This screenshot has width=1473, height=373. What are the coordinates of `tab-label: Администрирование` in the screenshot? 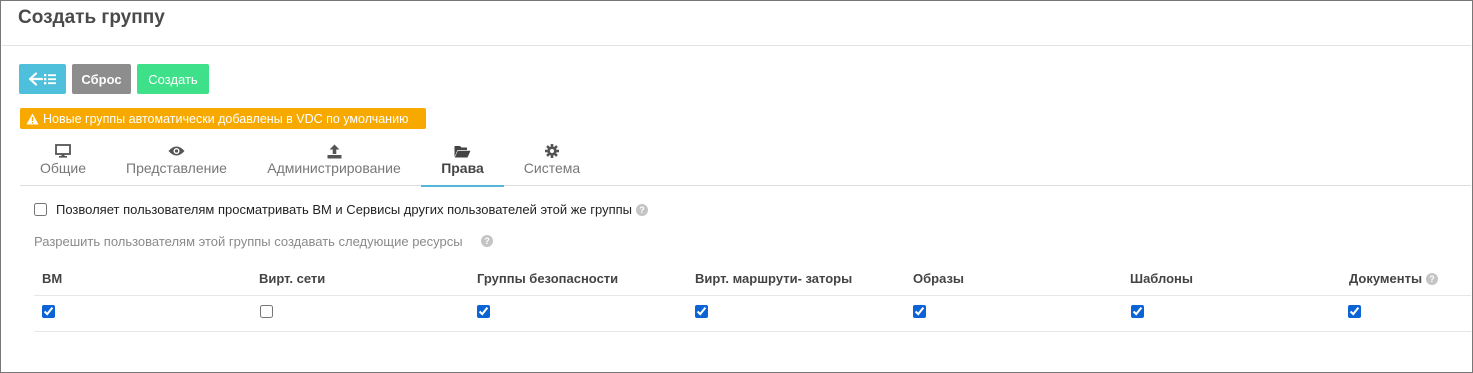 It's located at (334, 168).